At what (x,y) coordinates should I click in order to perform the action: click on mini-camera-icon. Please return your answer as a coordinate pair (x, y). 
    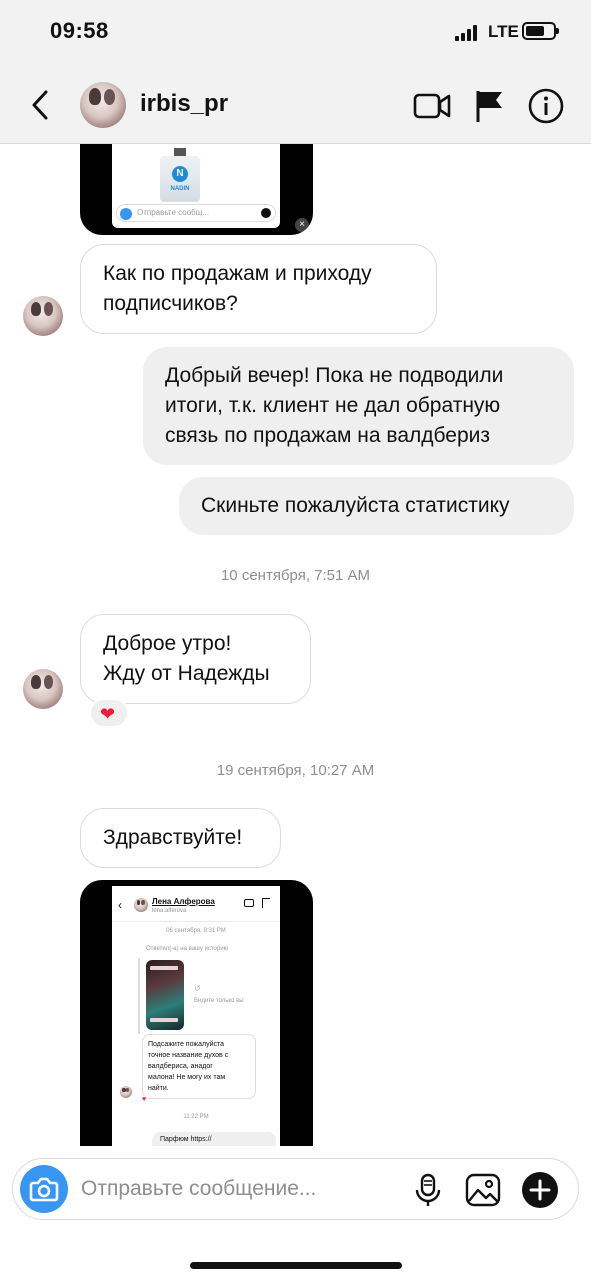
    Looking at the image, I should click on (126, 214).